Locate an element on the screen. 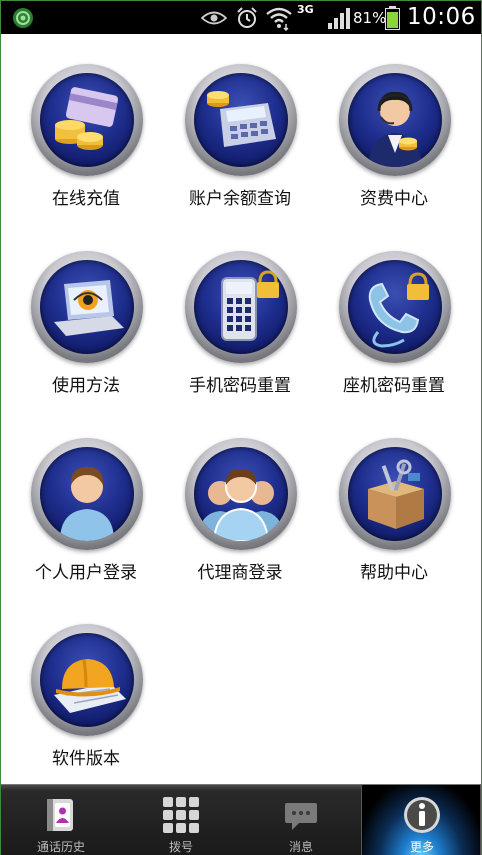 The width and height of the screenshot is (482, 855). tab-label: 拨号 is located at coordinates (180, 847).